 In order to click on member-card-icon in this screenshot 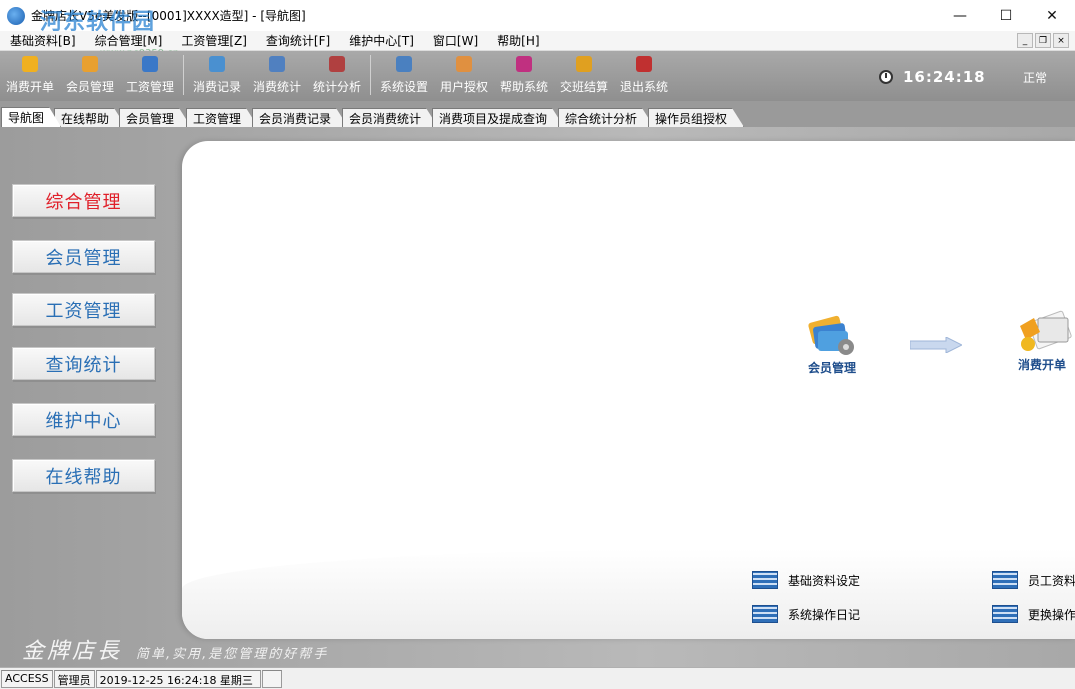, I will do `click(831, 335)`.